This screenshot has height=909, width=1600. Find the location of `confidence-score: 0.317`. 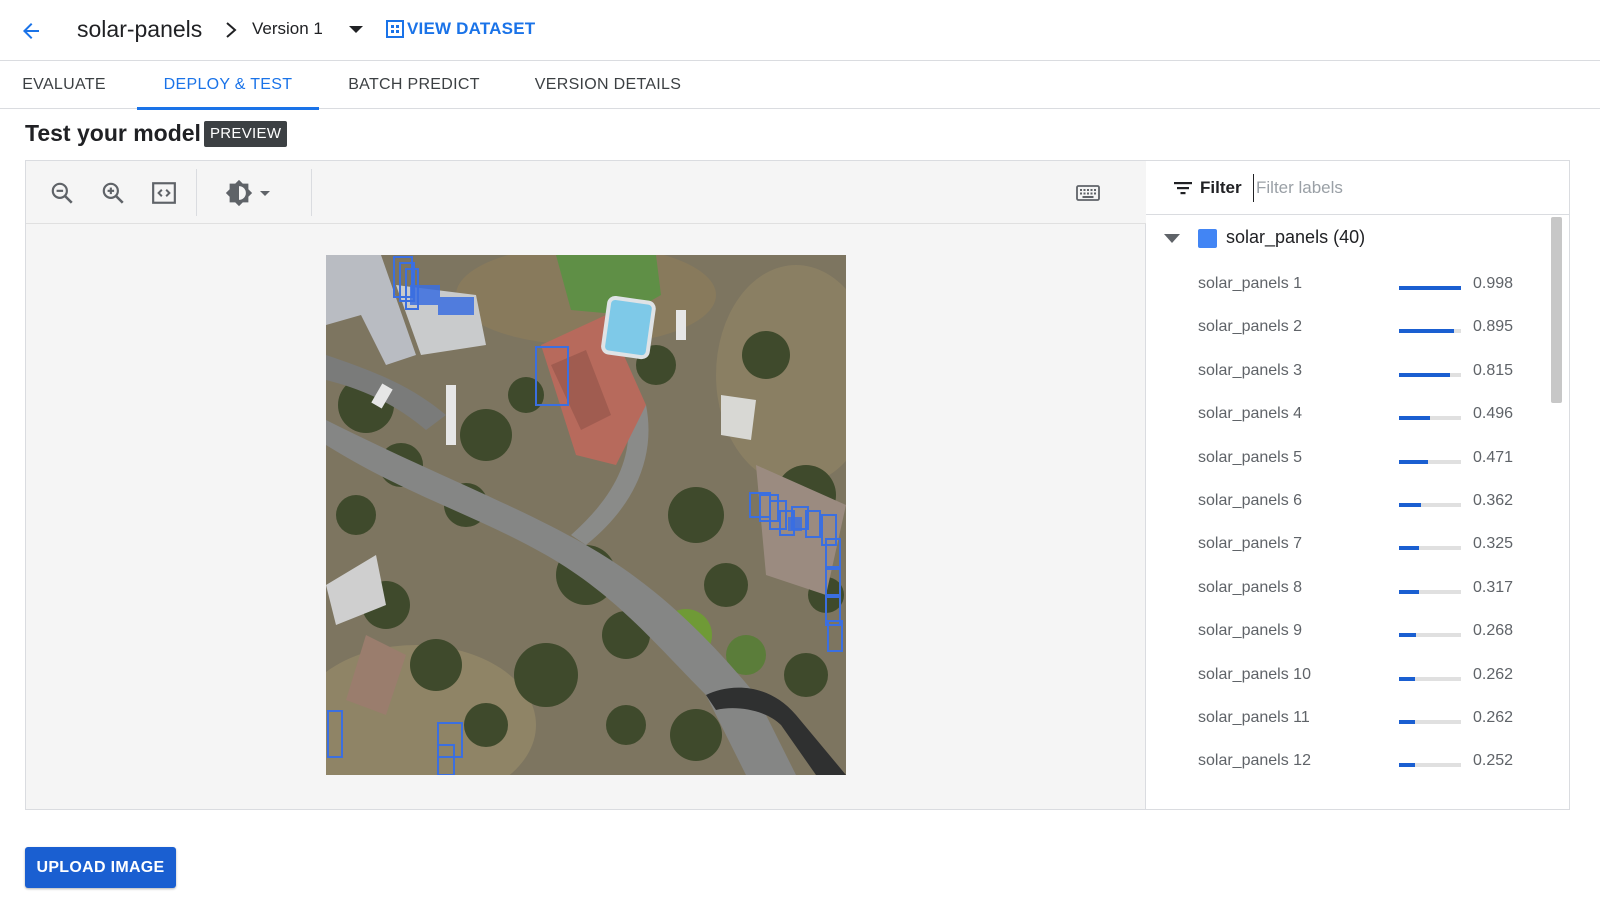

confidence-score: 0.317 is located at coordinates (1493, 587).